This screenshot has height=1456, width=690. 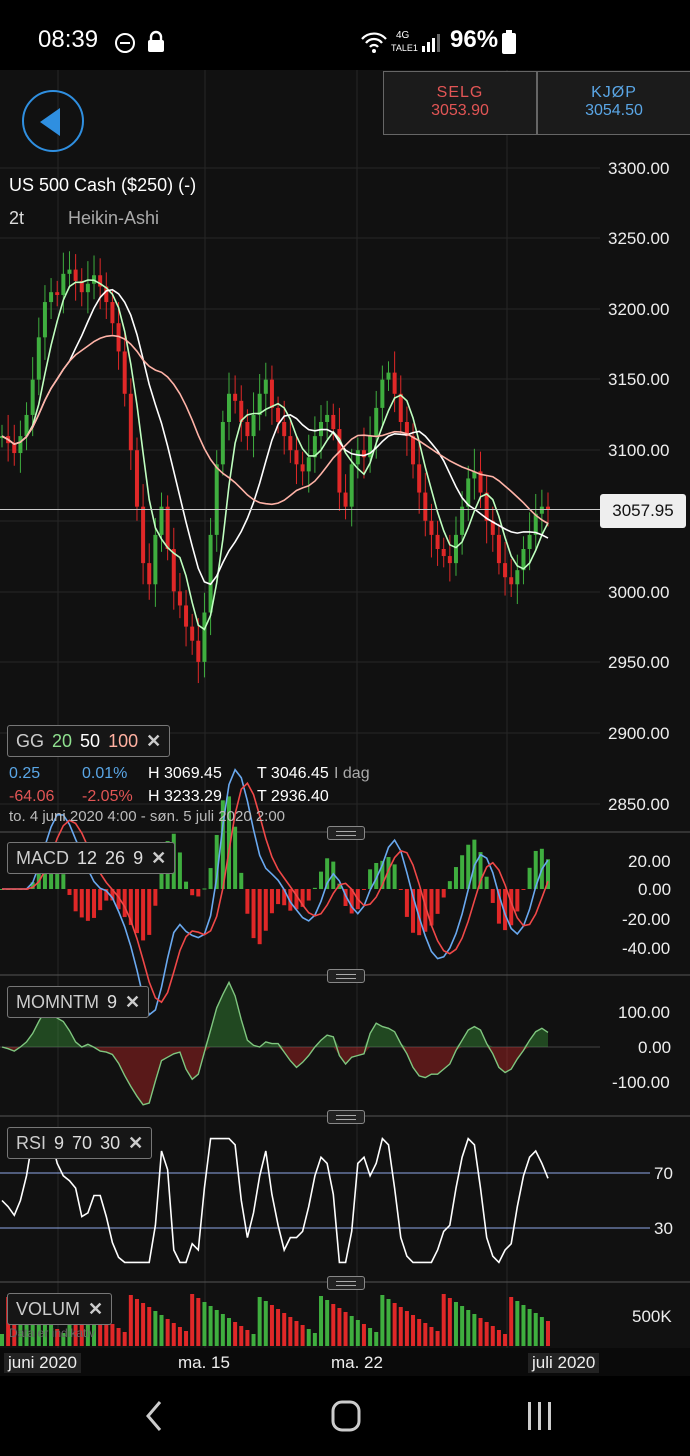 What do you see at coordinates (91, 858) in the screenshot?
I see `macd-indicator-chip: MACD 12 26 9 ✕` at bounding box center [91, 858].